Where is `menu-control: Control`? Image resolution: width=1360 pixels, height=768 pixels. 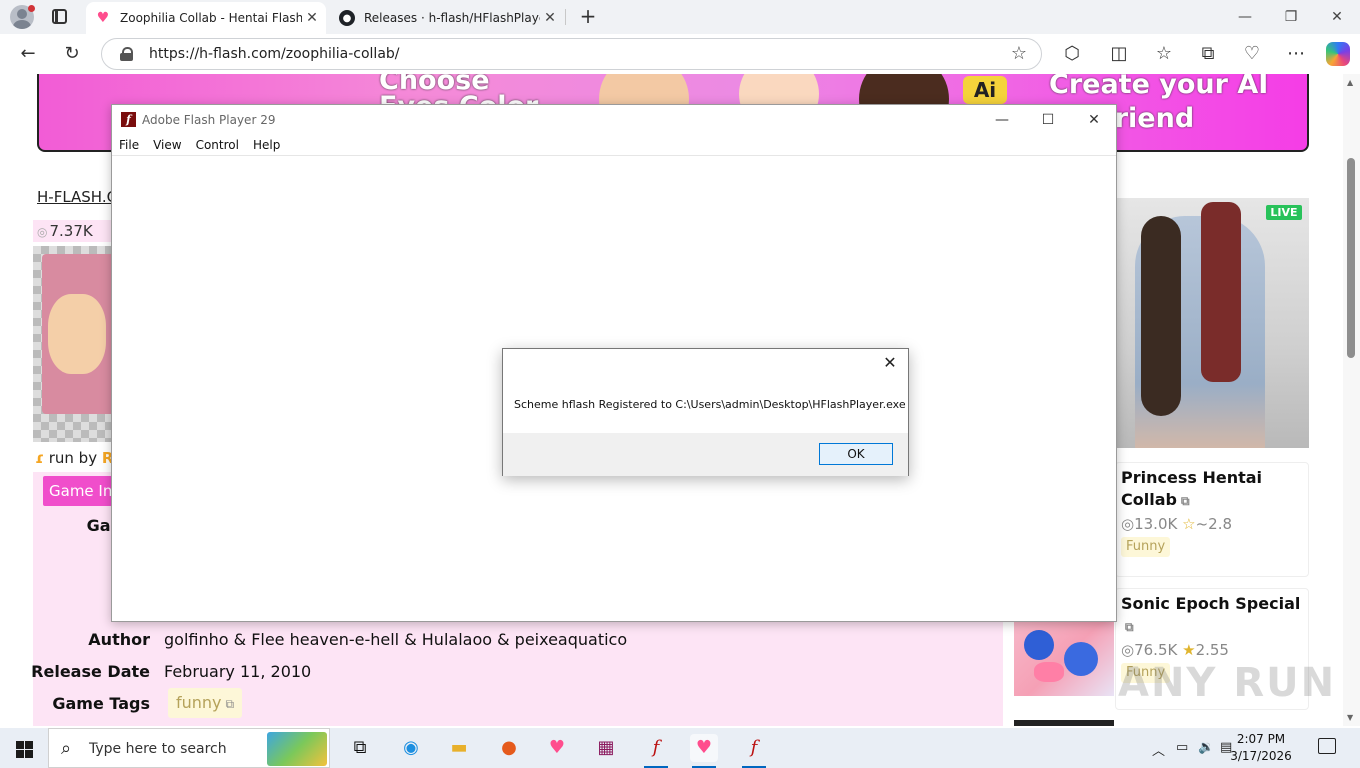 menu-control: Control is located at coordinates (217, 145).